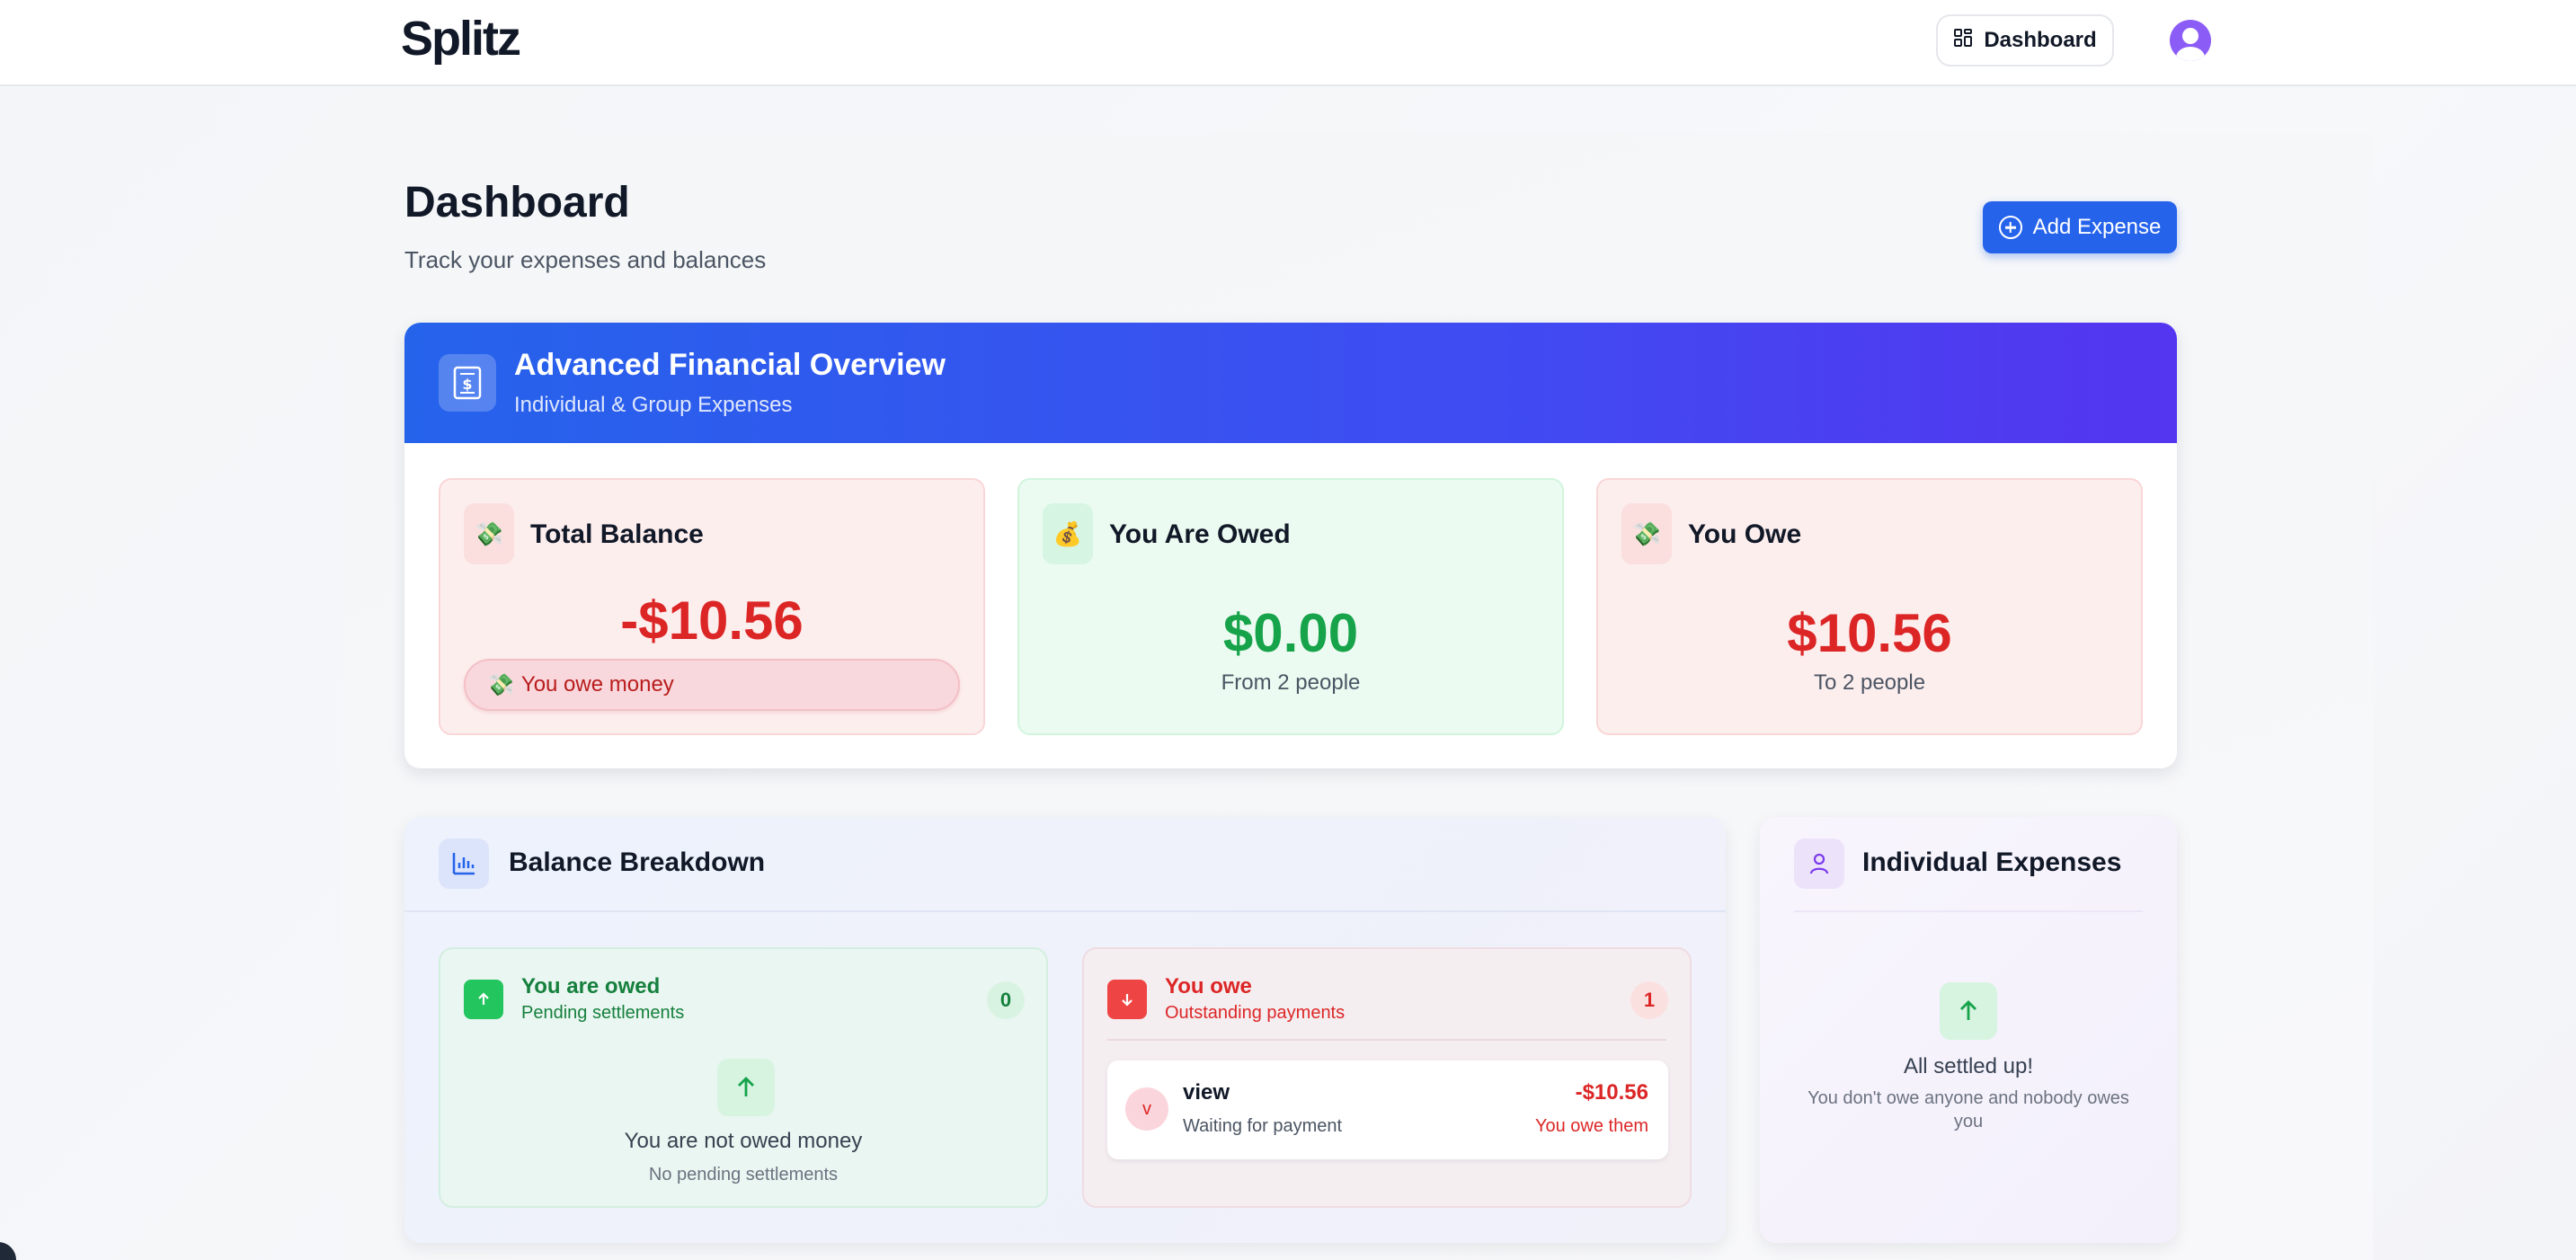 The image size is (2576, 1260). I want to click on you-owe-card: 💸 You Owe $10.56 To 2 people, so click(1870, 606).